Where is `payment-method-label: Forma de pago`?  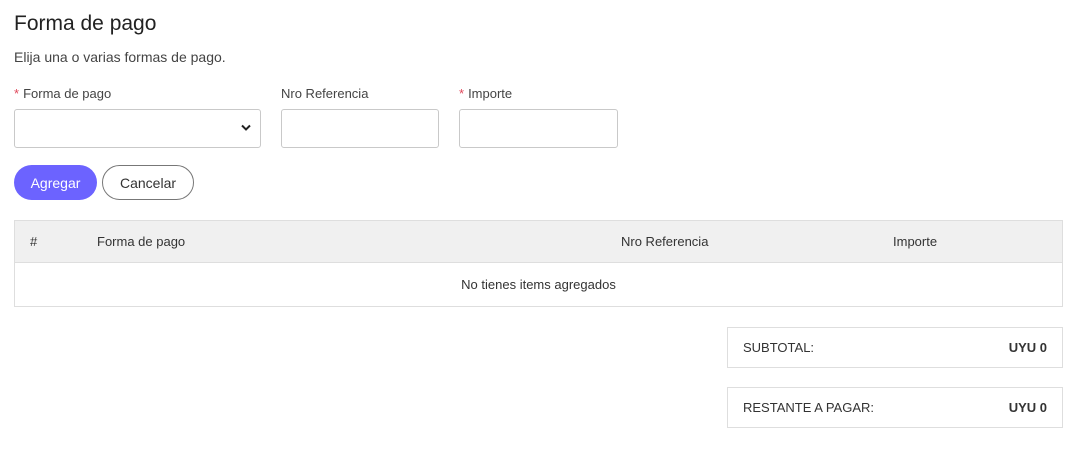 payment-method-label: Forma de pago is located at coordinates (67, 93).